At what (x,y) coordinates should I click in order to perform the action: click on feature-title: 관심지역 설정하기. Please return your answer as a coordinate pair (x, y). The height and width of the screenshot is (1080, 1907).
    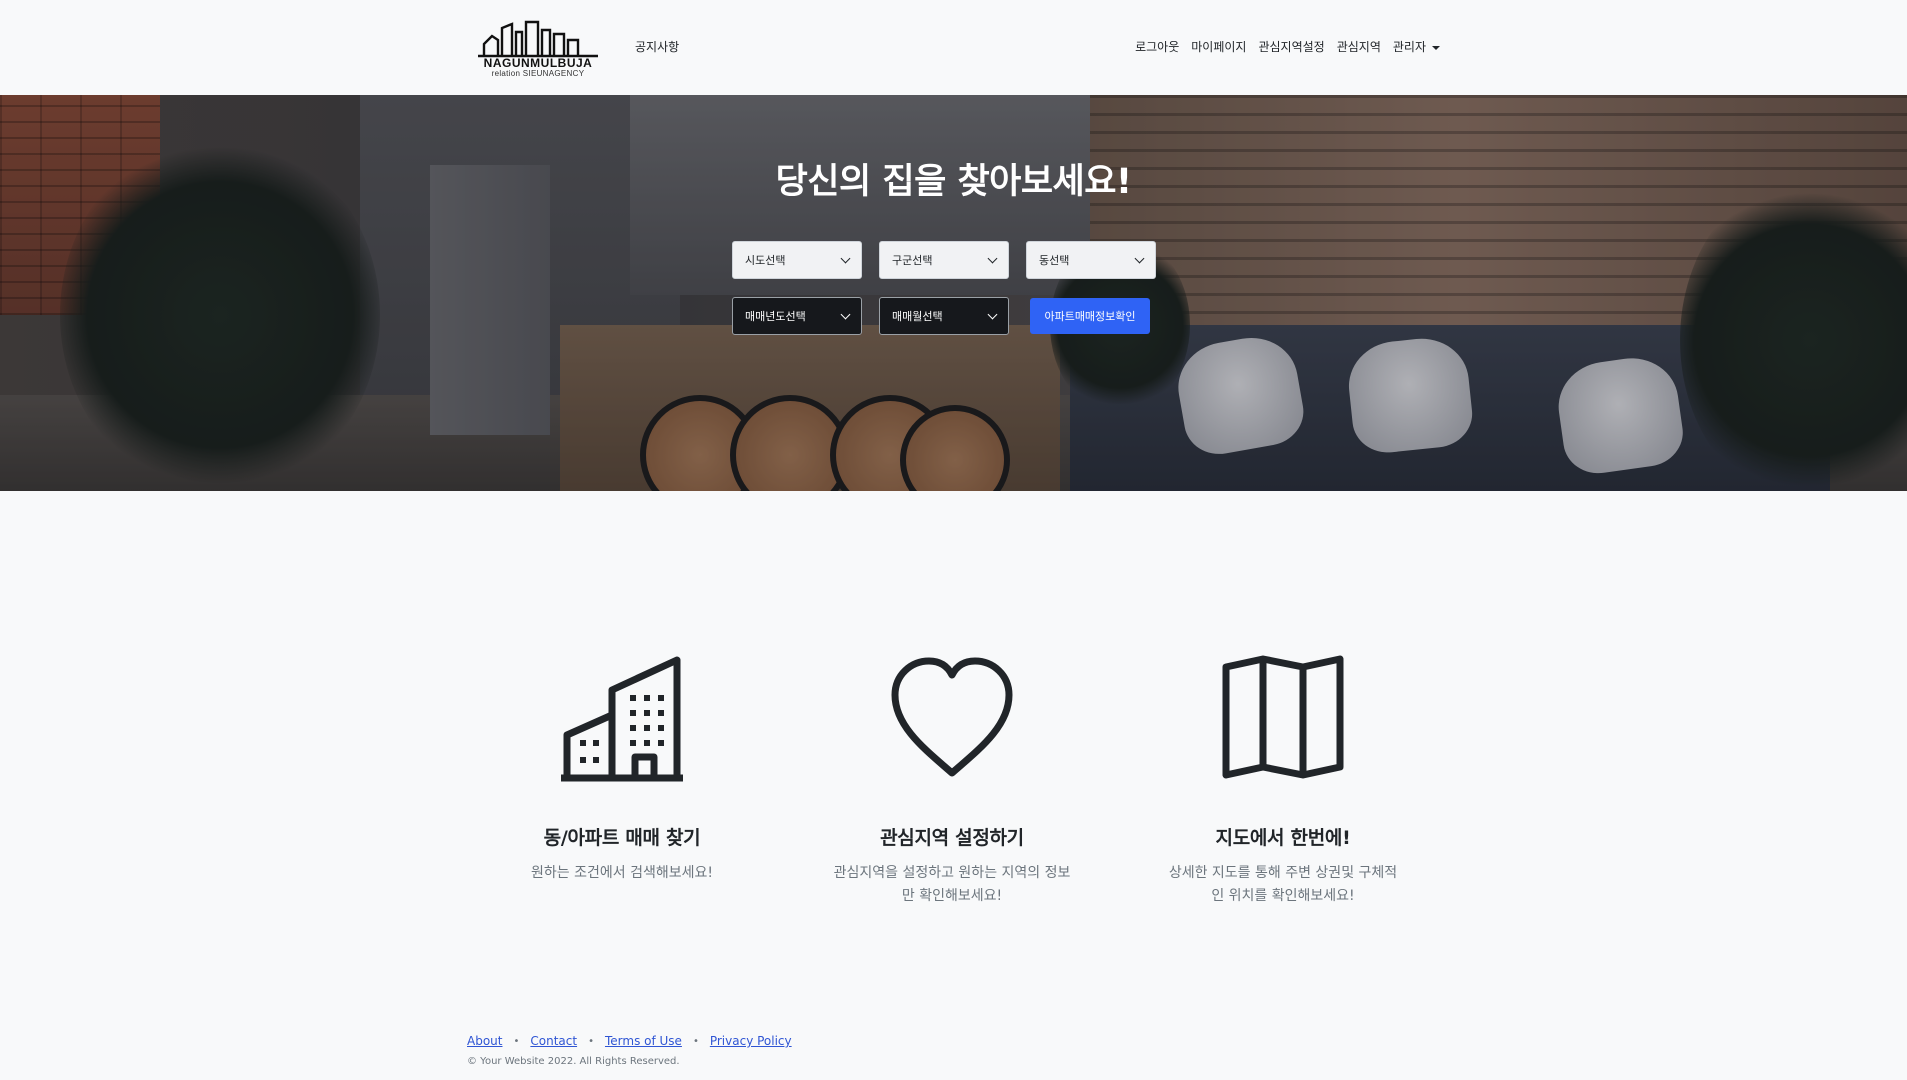
    Looking at the image, I should click on (952, 838).